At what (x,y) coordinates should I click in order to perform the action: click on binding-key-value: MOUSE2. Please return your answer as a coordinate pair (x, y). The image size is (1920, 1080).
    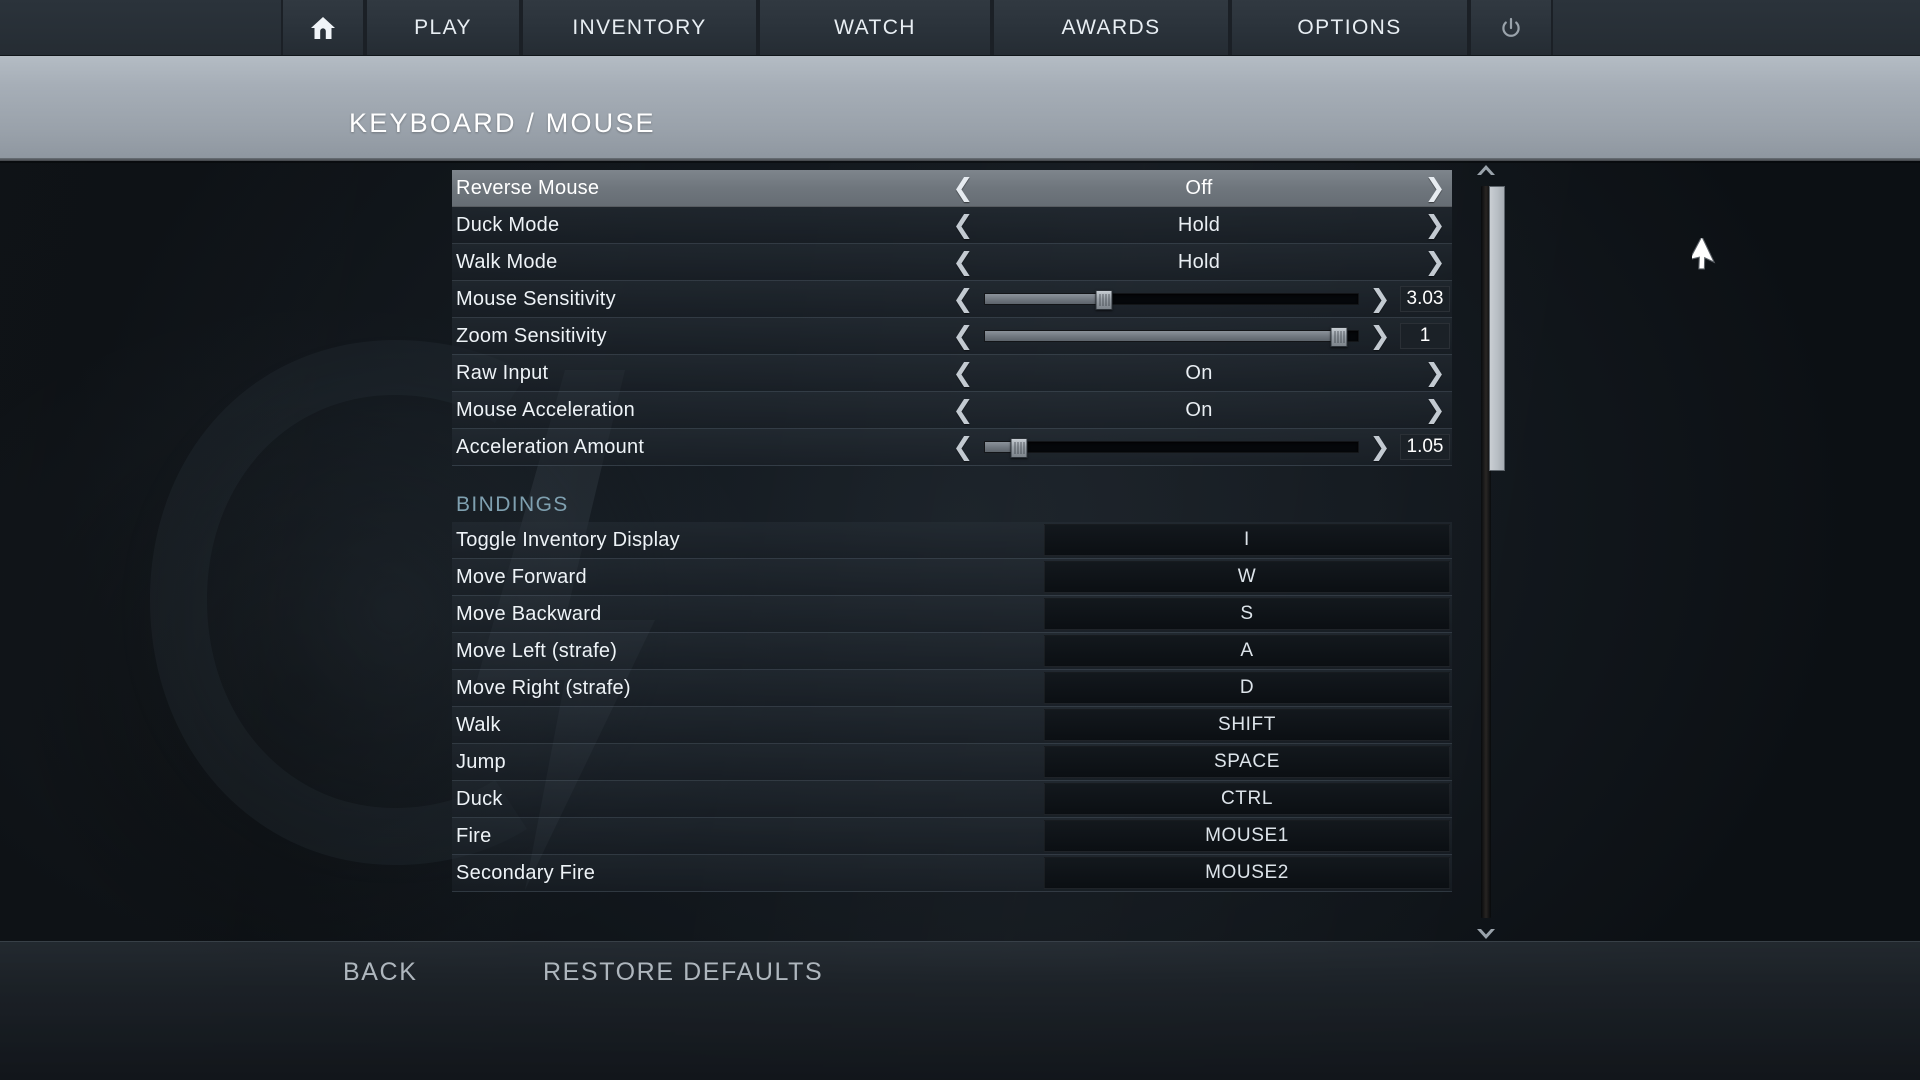
    Looking at the image, I should click on (1247, 873).